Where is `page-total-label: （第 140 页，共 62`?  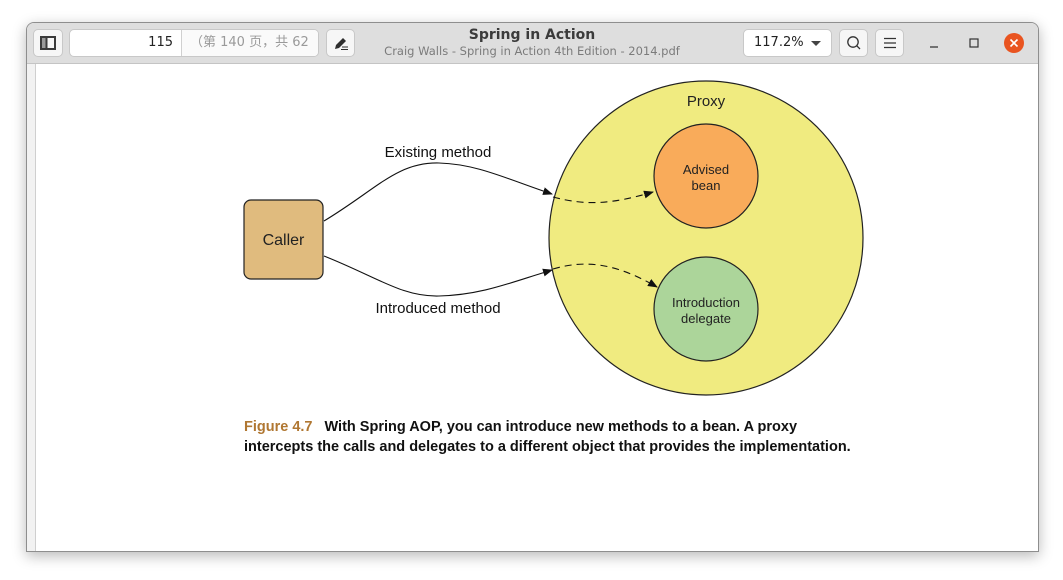 page-total-label: （第 140 页，共 62 is located at coordinates (250, 43).